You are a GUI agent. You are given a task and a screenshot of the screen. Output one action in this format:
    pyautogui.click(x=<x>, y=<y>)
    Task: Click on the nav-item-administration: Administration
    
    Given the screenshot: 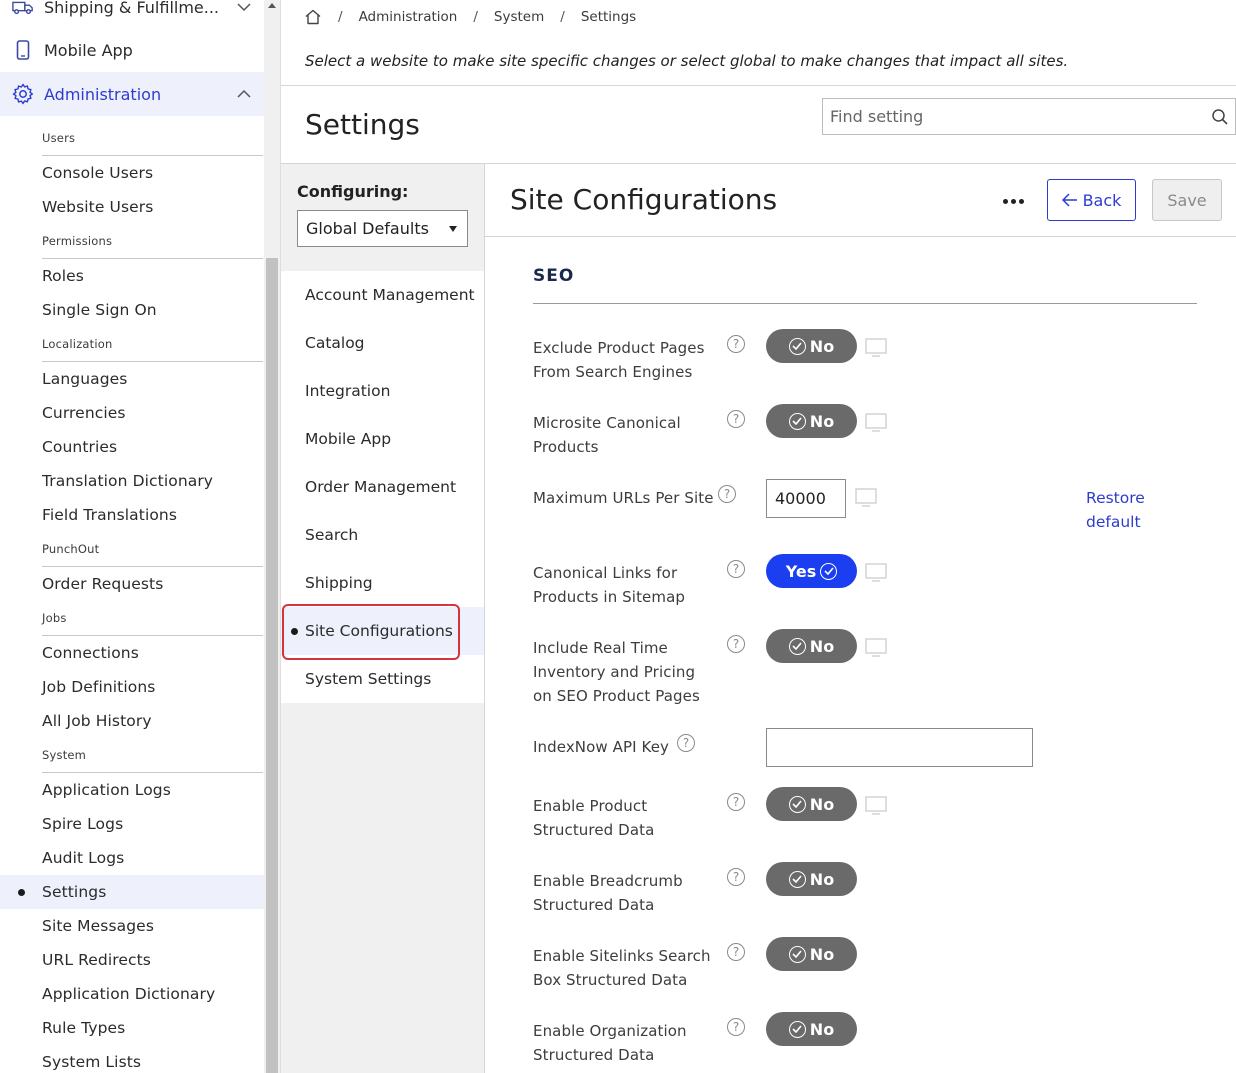 What is the action you would take?
    pyautogui.click(x=132, y=94)
    